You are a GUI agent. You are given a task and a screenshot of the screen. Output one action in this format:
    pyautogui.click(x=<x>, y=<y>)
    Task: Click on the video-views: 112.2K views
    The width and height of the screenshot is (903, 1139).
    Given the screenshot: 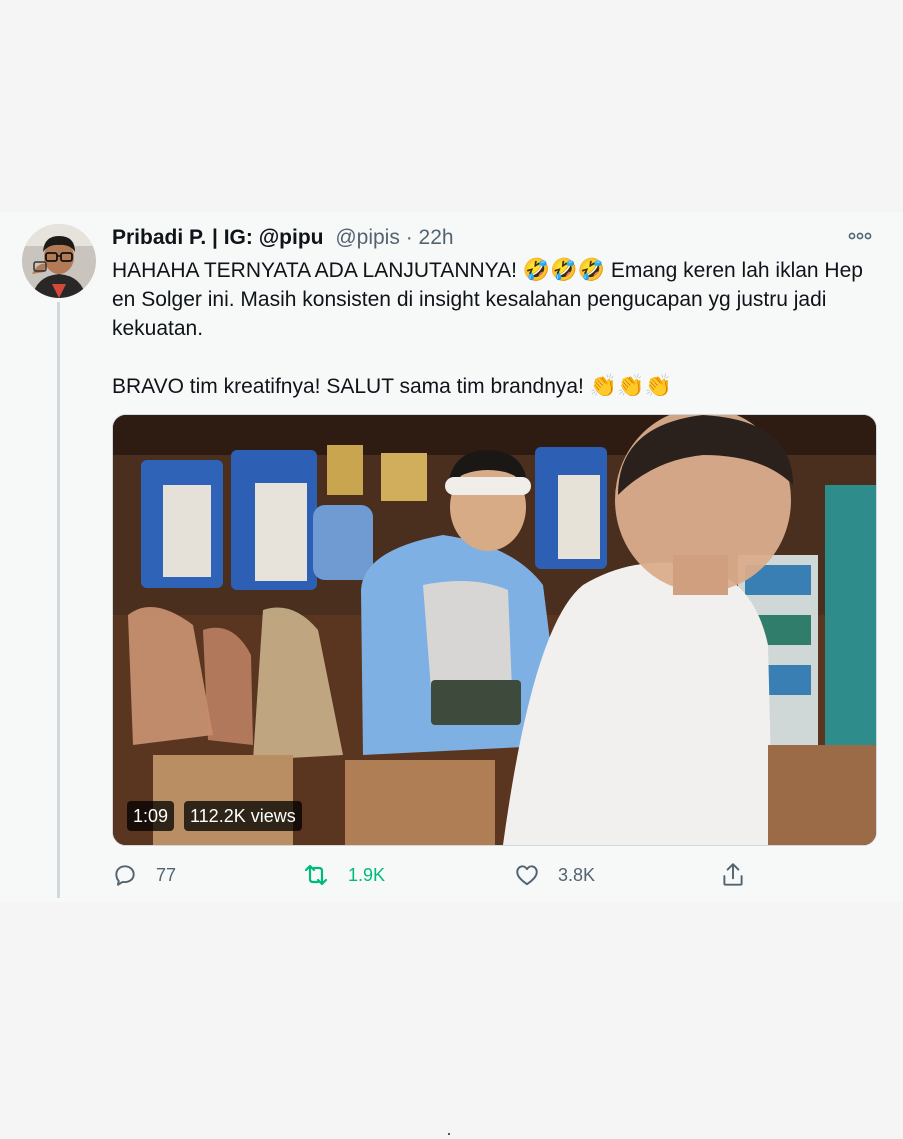 What is the action you would take?
    pyautogui.click(x=243, y=816)
    